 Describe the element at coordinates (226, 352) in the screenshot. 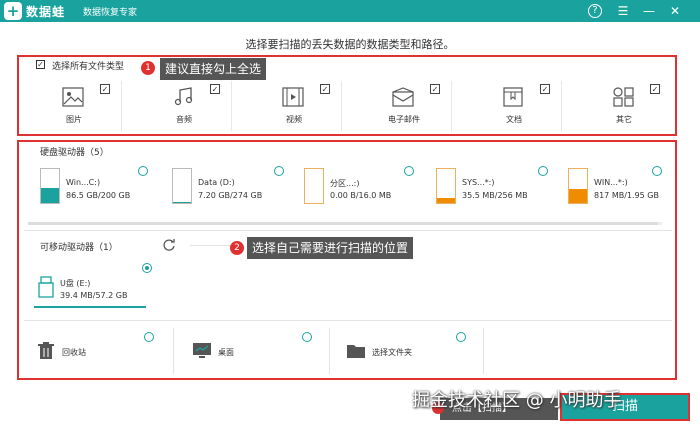

I see `desktop-label: 桌面` at that location.